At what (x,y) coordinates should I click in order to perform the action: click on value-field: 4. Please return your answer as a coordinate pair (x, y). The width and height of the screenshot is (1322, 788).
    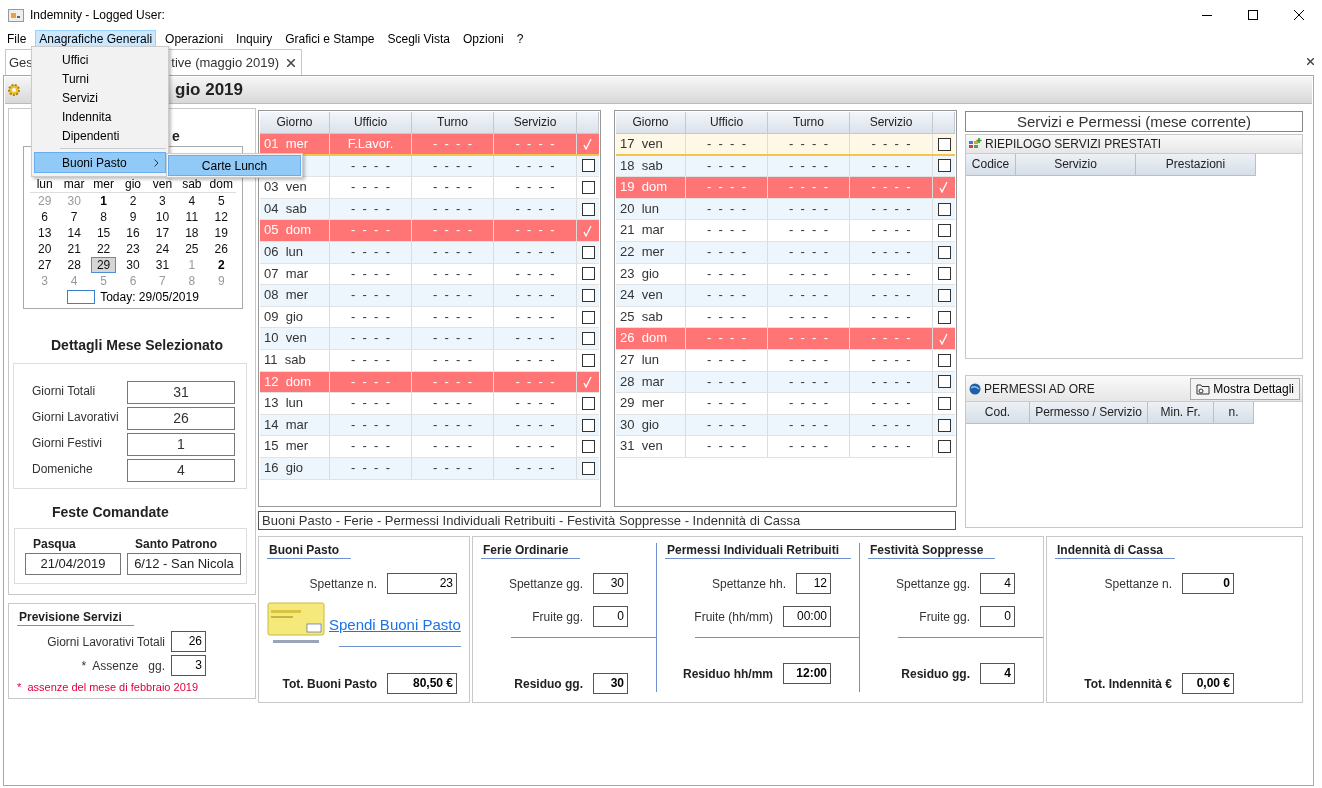
    Looking at the image, I should click on (181, 470).